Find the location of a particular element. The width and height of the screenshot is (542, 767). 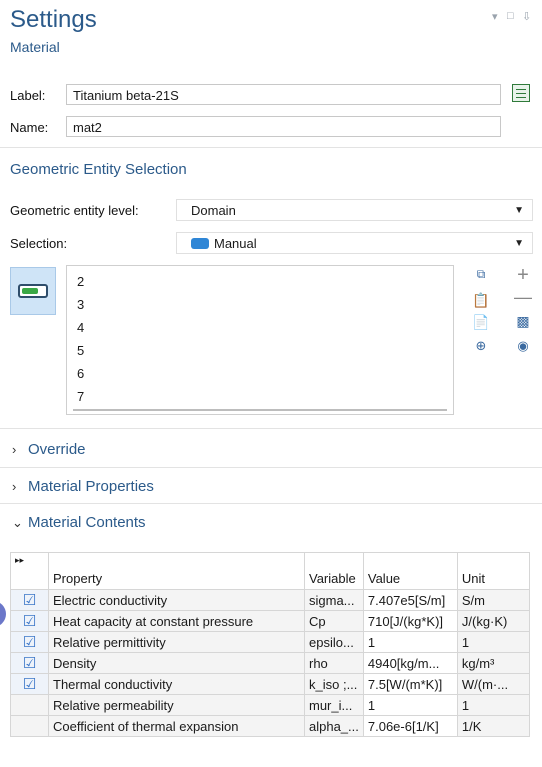

unit-cell: 1/K is located at coordinates (493, 726).